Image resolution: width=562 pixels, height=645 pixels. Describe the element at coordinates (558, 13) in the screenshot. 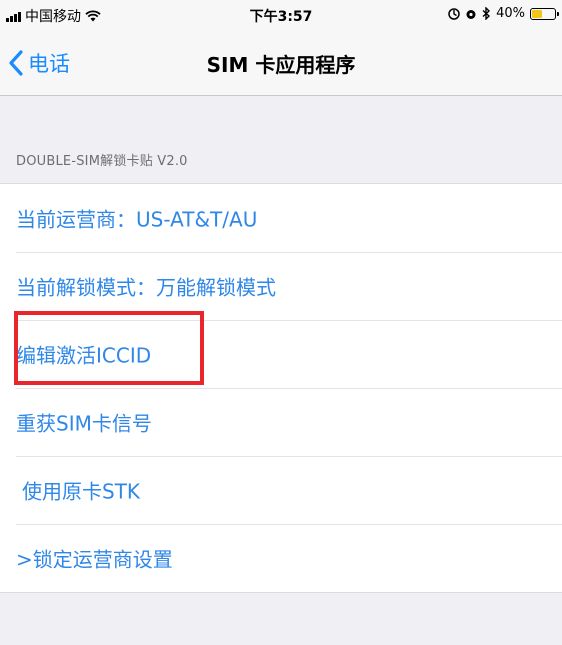

I see `battery-cap` at that location.